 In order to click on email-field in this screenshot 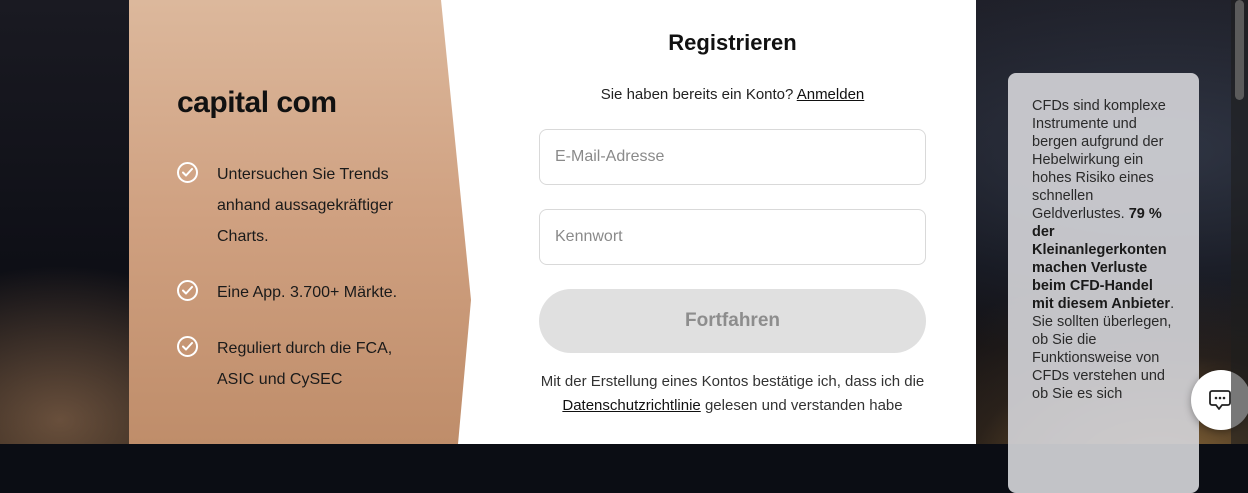, I will do `click(732, 157)`.